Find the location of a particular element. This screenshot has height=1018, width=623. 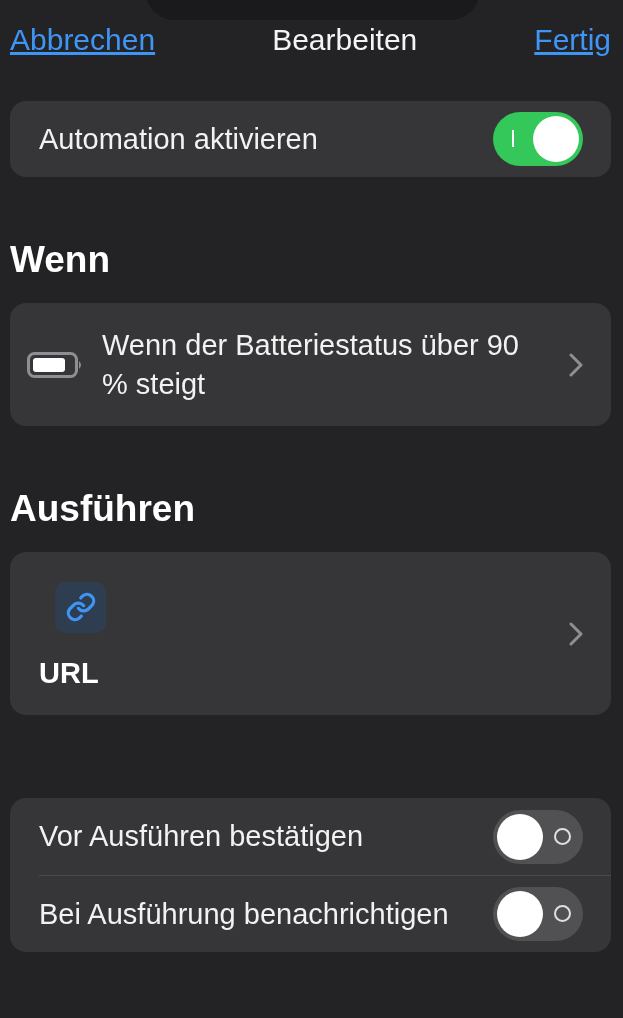

section-heading: Wenn is located at coordinates (61, 260).